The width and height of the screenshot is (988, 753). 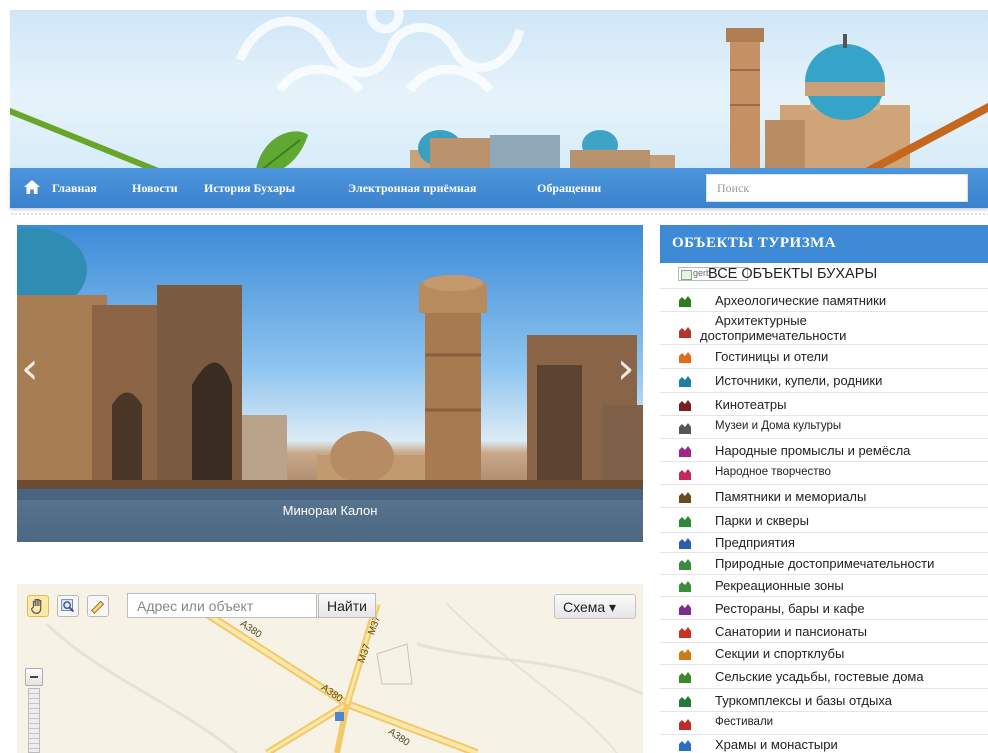 I want to click on ruins-icon, so click(x=685, y=301).